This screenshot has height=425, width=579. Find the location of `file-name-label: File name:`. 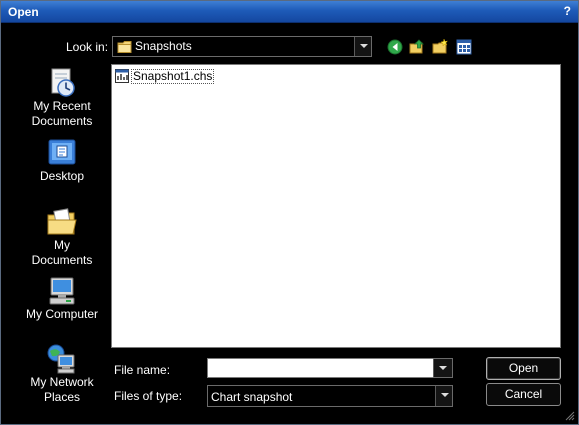

file-name-label: File name: is located at coordinates (142, 370).